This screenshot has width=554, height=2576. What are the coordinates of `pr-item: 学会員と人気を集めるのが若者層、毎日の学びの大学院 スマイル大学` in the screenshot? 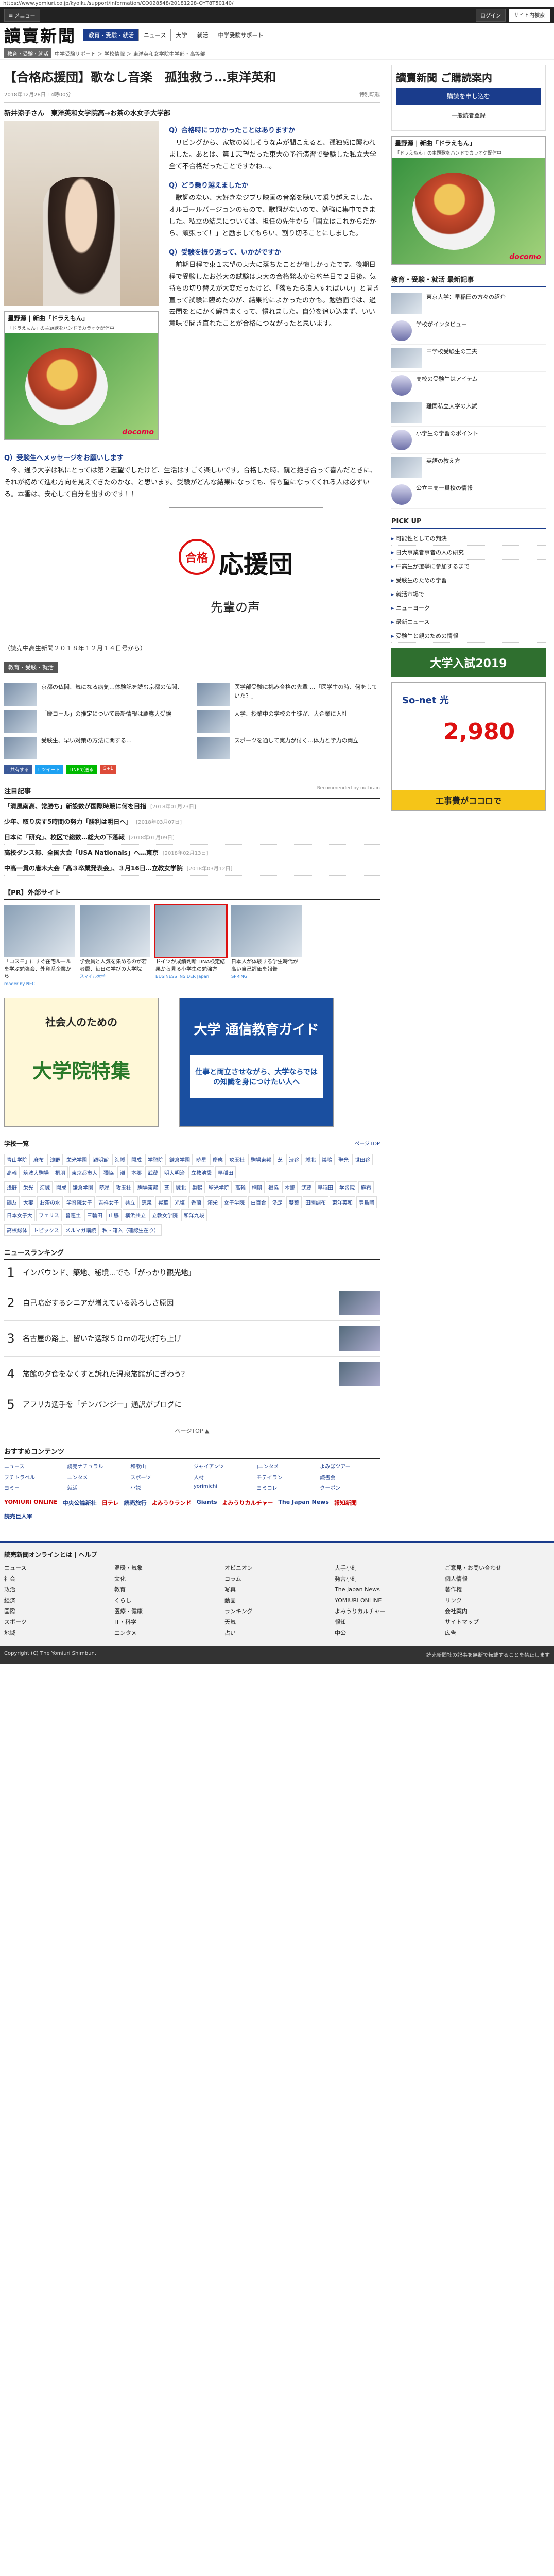 It's located at (115, 946).